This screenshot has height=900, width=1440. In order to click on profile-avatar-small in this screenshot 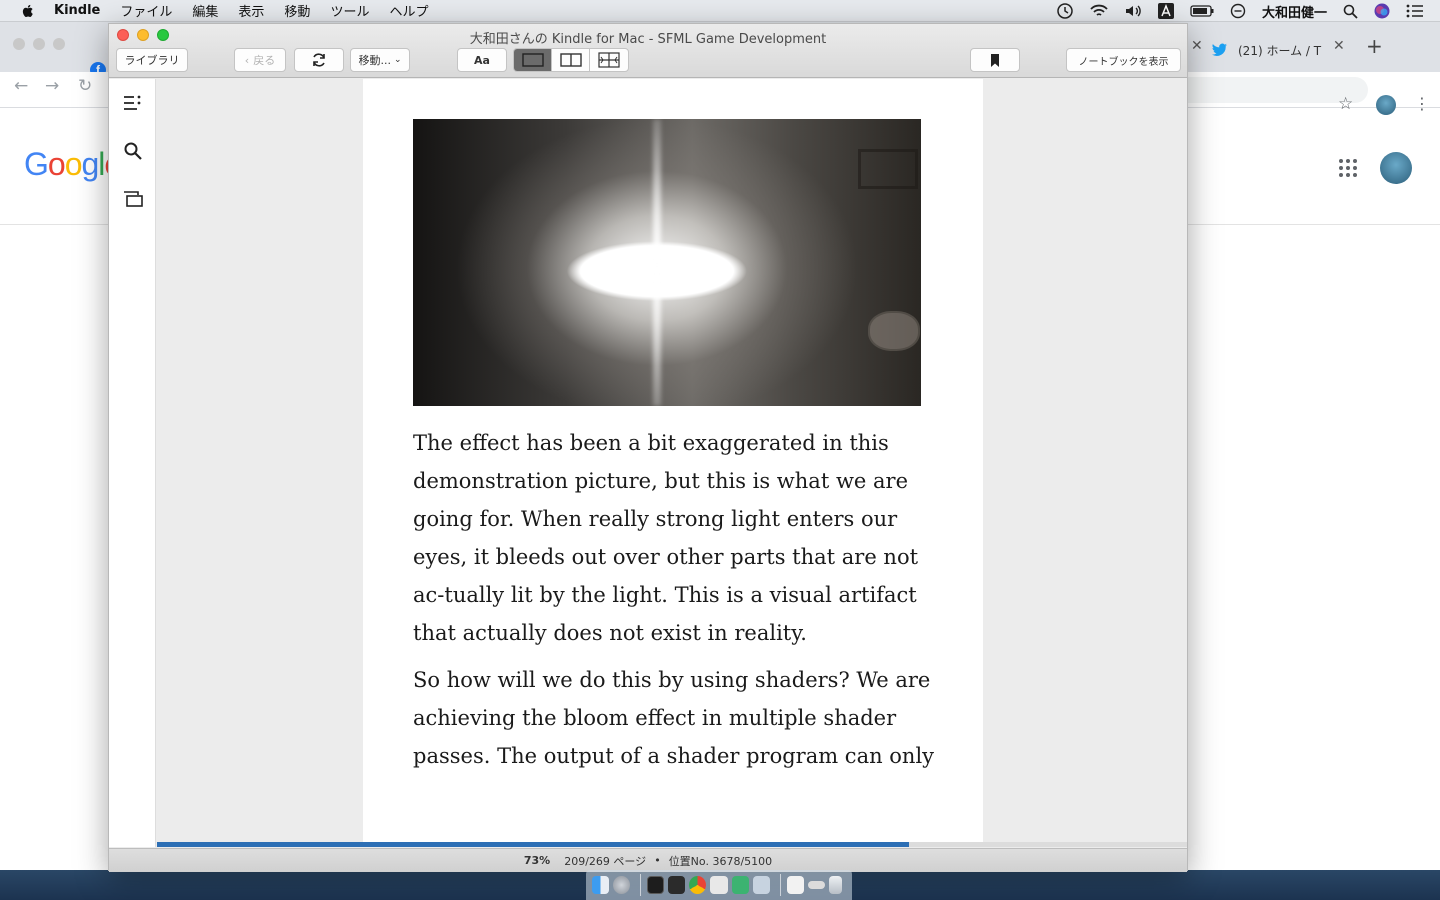, I will do `click(1386, 105)`.